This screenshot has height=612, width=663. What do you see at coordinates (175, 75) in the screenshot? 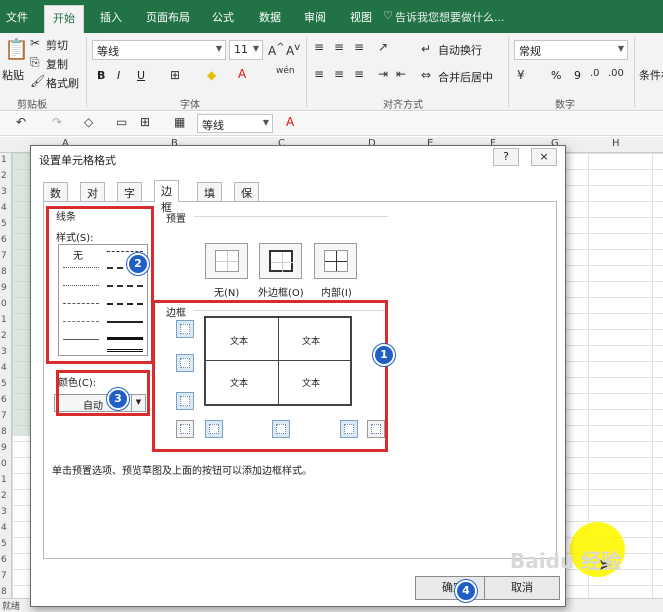
I see `borders-icon: ⊞` at bounding box center [175, 75].